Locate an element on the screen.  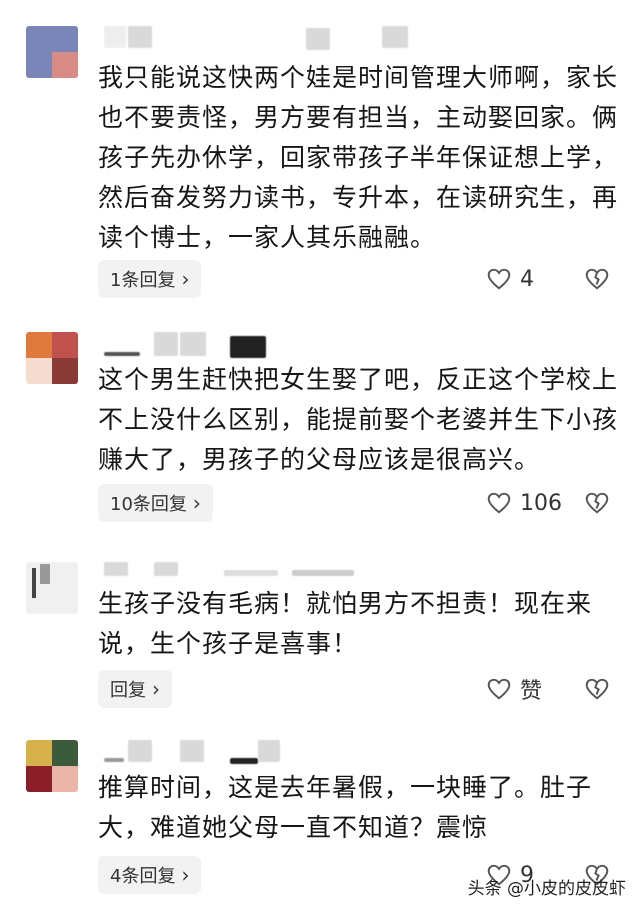
reply-button: 回复 › is located at coordinates (135, 689).